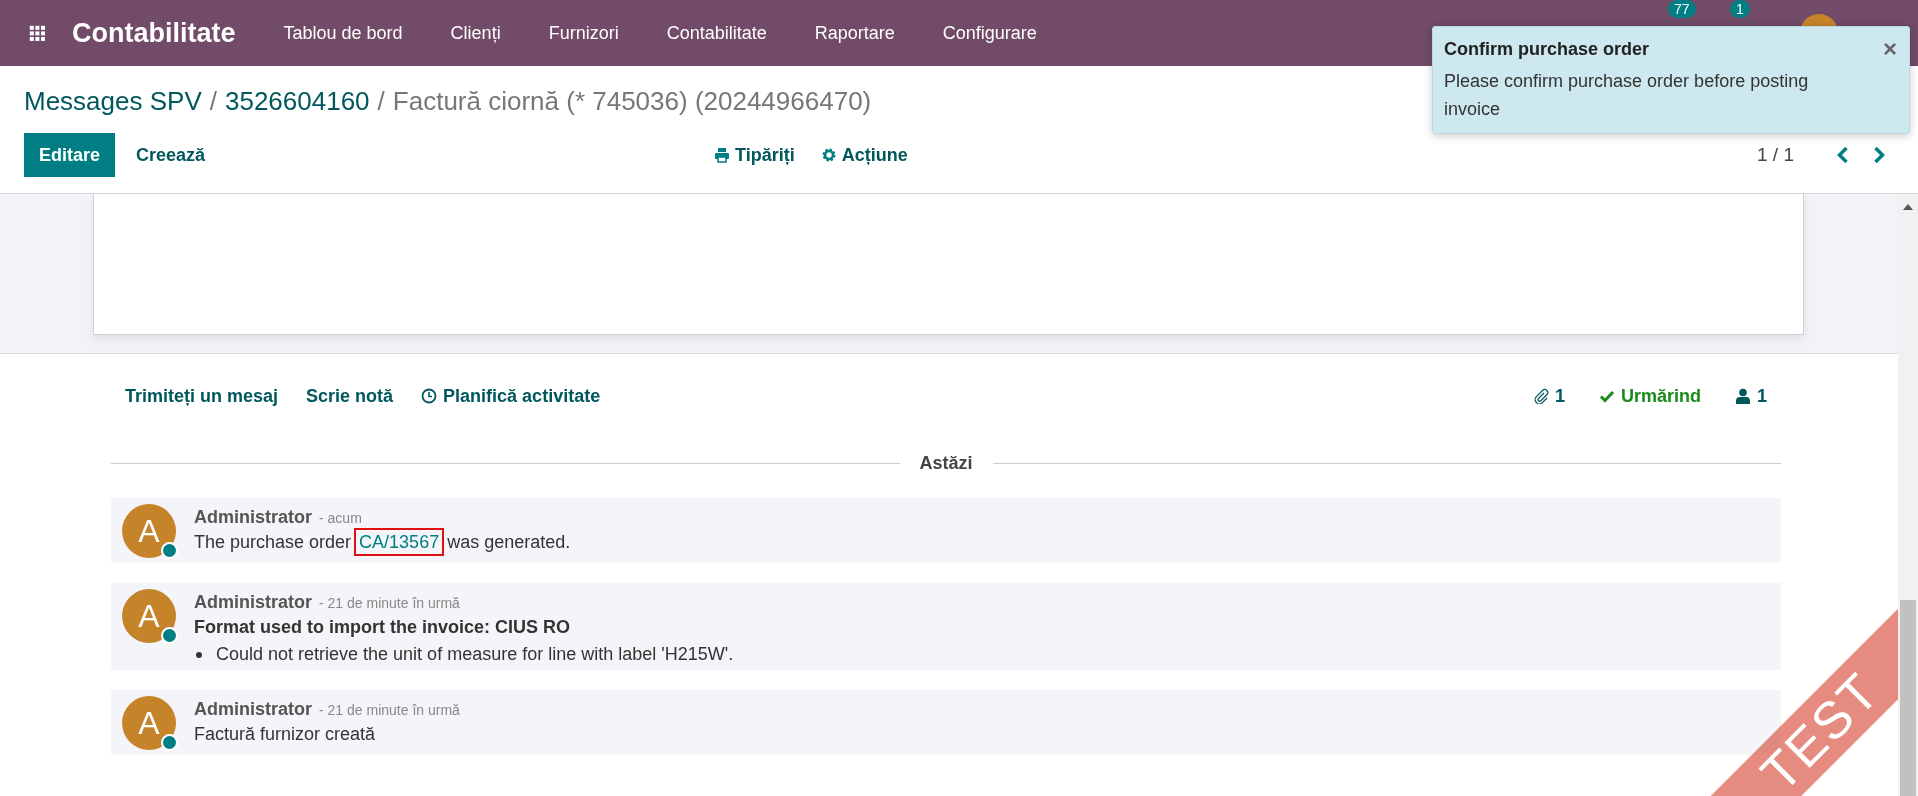 The height and width of the screenshot is (796, 1918). What do you see at coordinates (399, 542) in the screenshot?
I see `purchase-order-link: CA/13567` at bounding box center [399, 542].